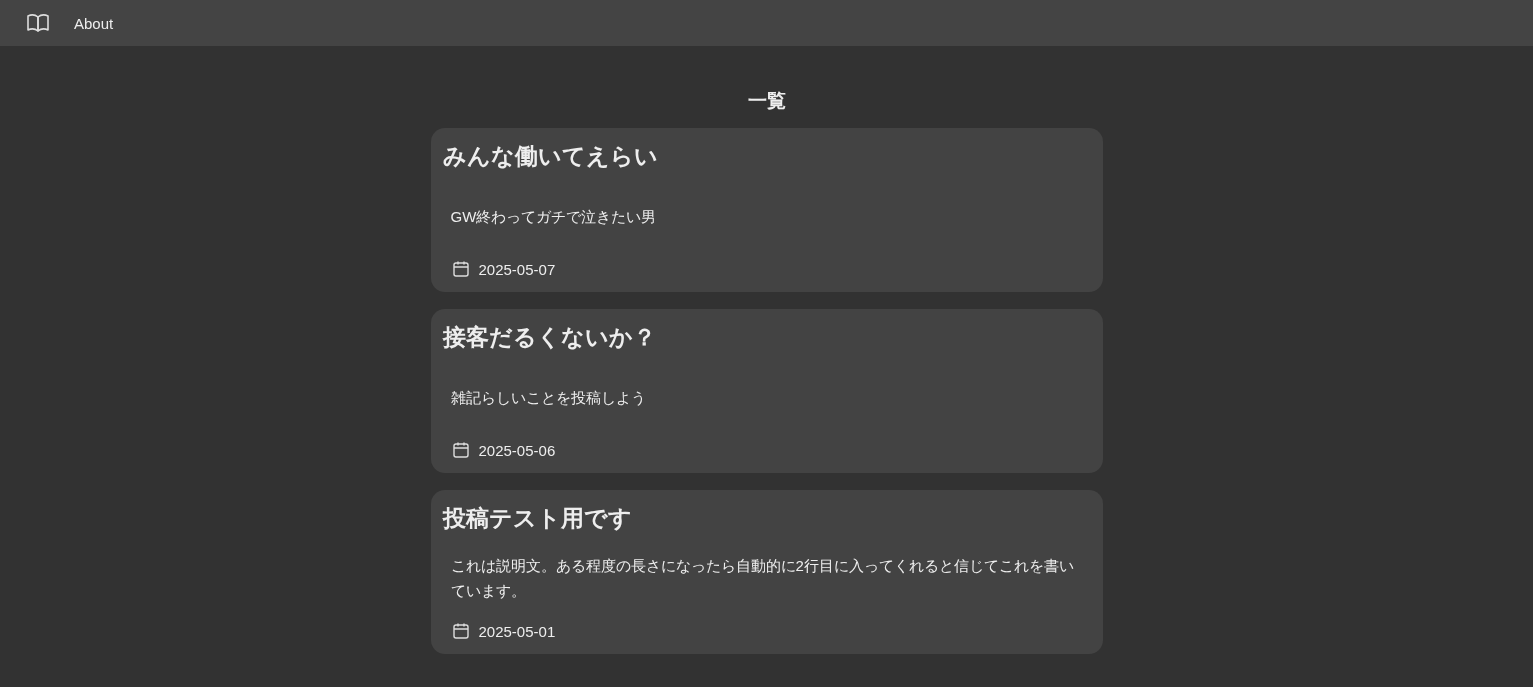 This screenshot has width=1533, height=687. What do you see at coordinates (766, 210) in the screenshot?
I see `post-card: みんな働いてえらい GW終わってガチで泣きたい男 2025-05-07` at bounding box center [766, 210].